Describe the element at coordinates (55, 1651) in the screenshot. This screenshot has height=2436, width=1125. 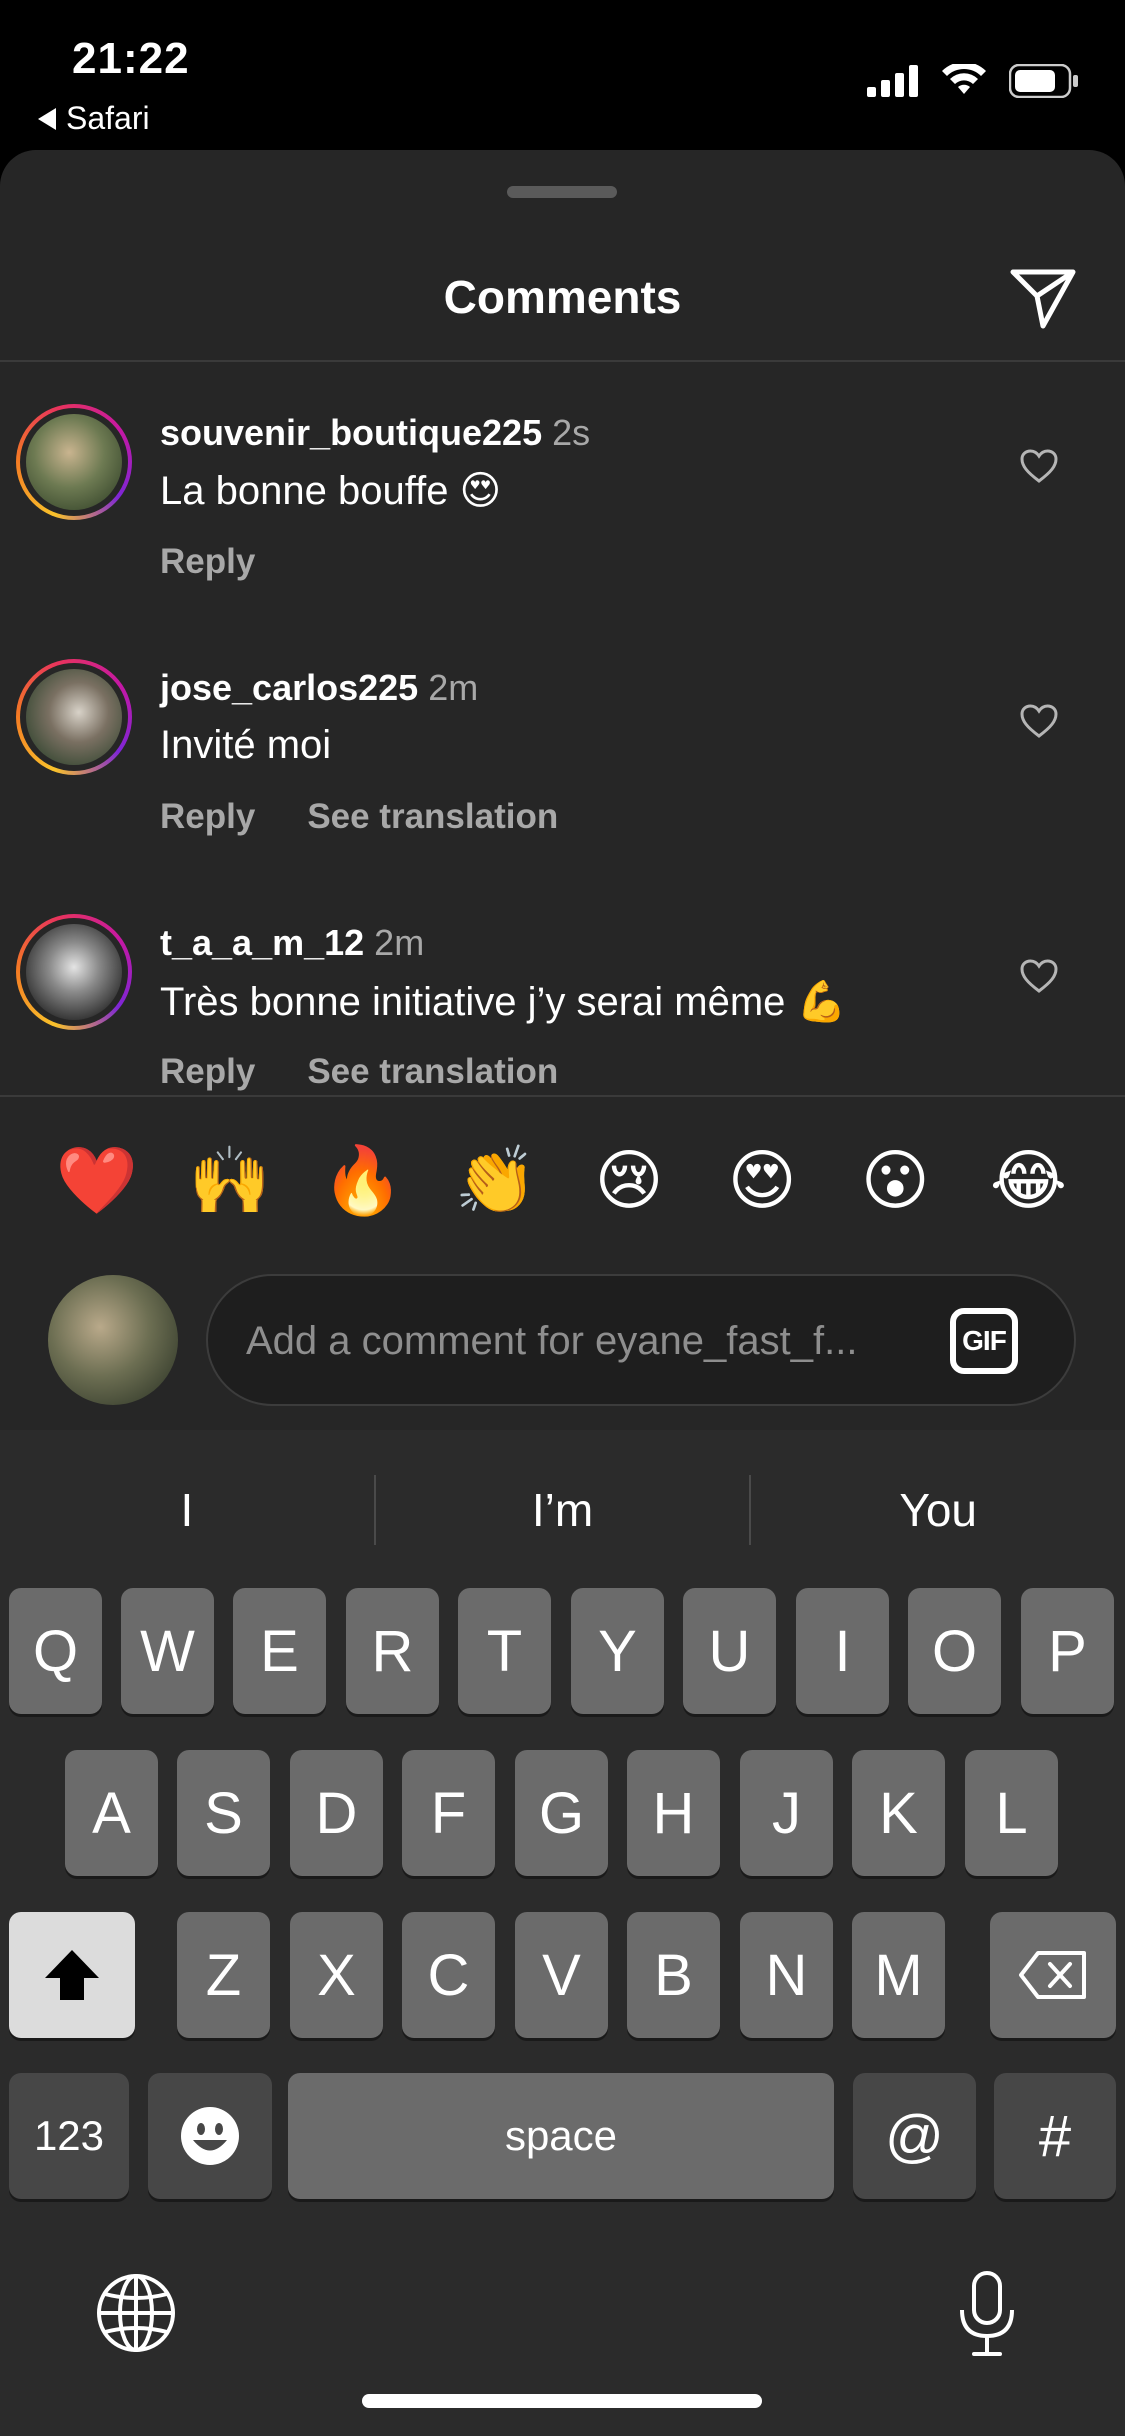
I see `key-q: Q` at that location.